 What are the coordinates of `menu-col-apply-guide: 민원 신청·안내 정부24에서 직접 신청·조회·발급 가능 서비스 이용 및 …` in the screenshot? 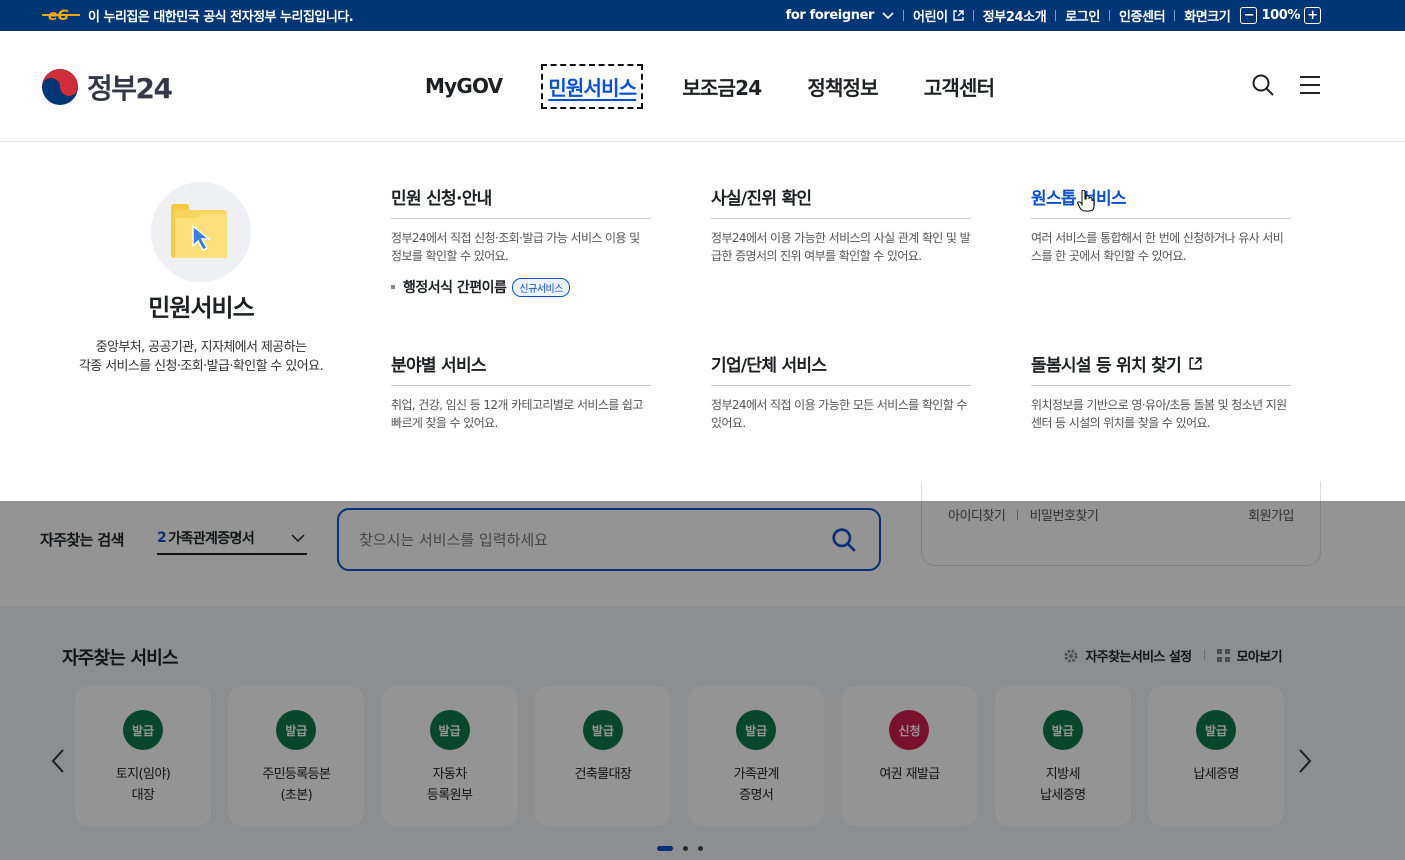 It's located at (521, 240).